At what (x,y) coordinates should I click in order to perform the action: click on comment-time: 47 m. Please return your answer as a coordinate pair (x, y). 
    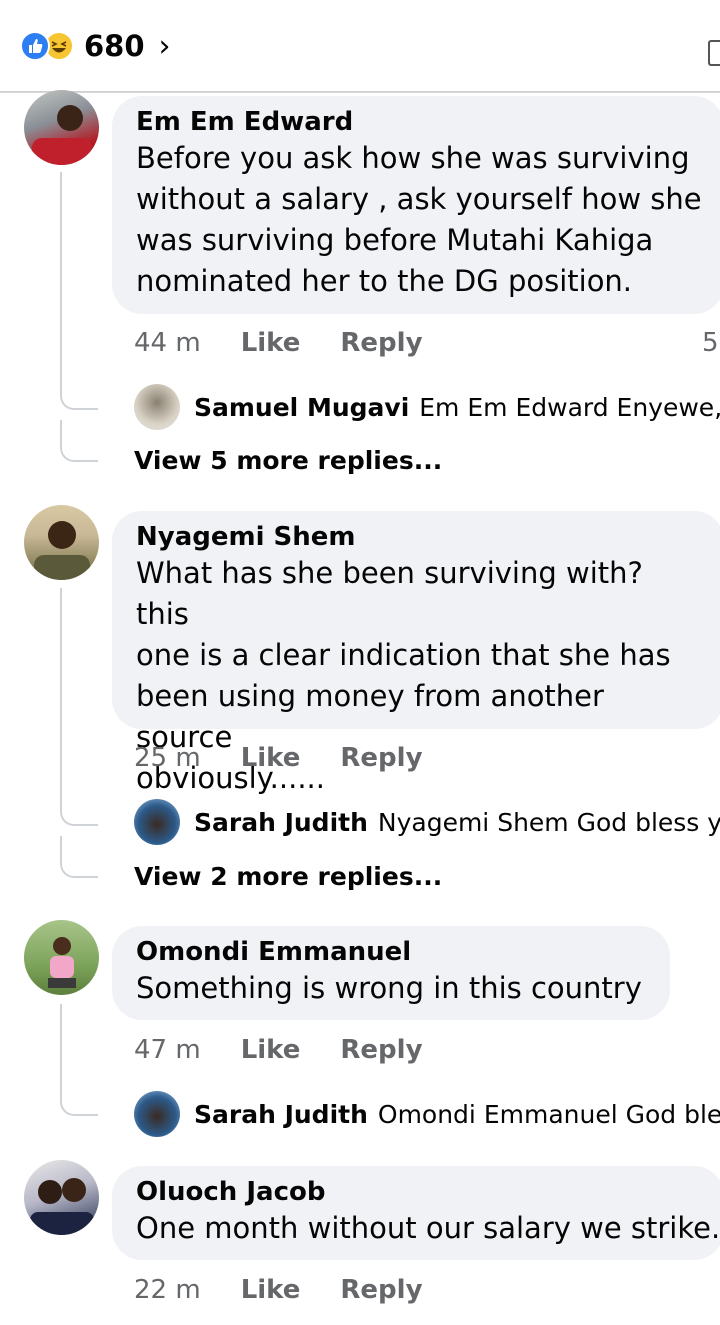
    Looking at the image, I should click on (167, 1050).